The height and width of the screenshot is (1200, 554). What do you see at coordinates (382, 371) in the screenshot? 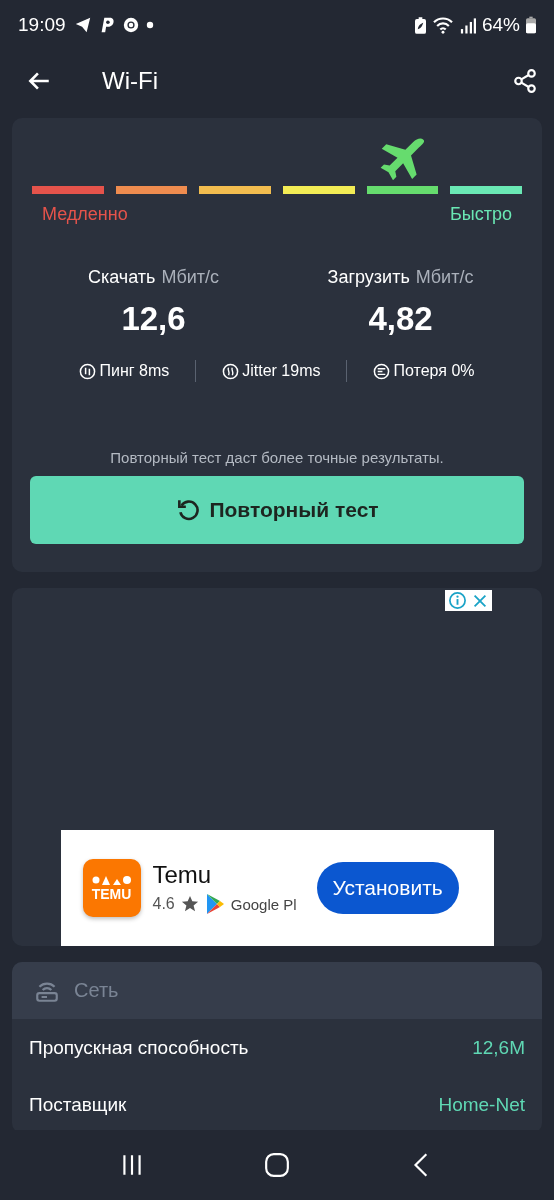
I see `loss-icon` at bounding box center [382, 371].